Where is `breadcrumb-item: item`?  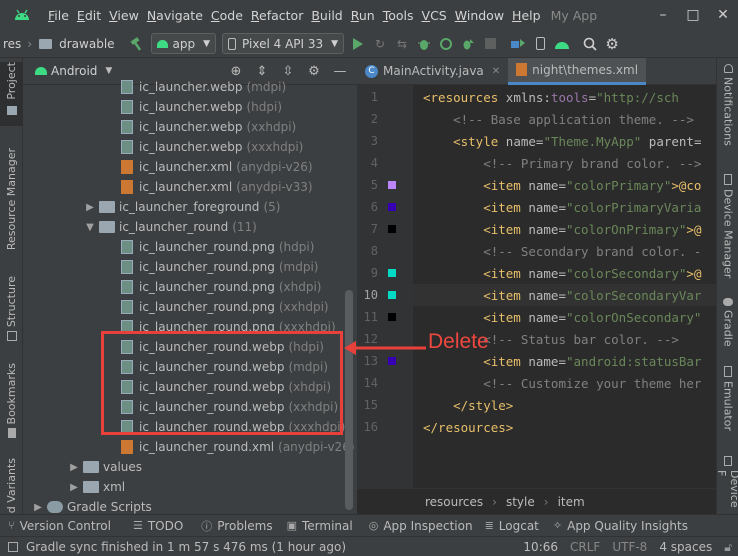 breadcrumb-item: item is located at coordinates (571, 502).